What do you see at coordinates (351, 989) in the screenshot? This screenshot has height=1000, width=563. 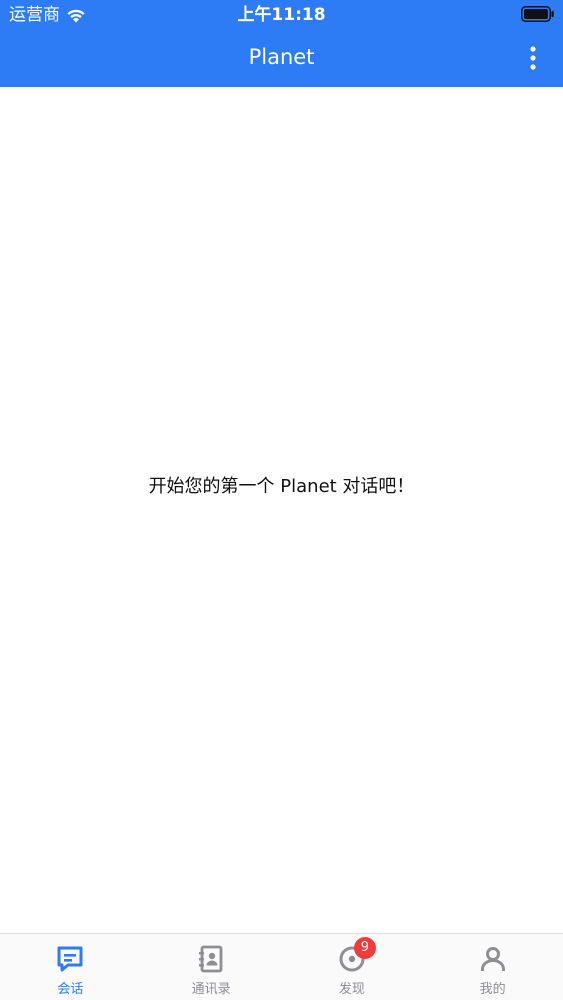 I see `tab-label: 发现` at bounding box center [351, 989].